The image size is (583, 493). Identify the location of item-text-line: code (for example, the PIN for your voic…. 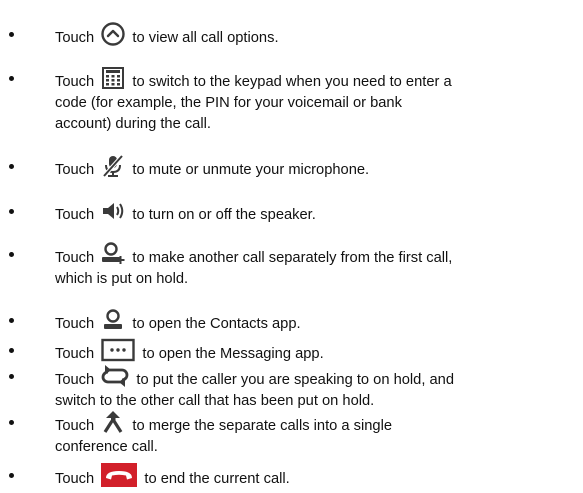
(228, 103).